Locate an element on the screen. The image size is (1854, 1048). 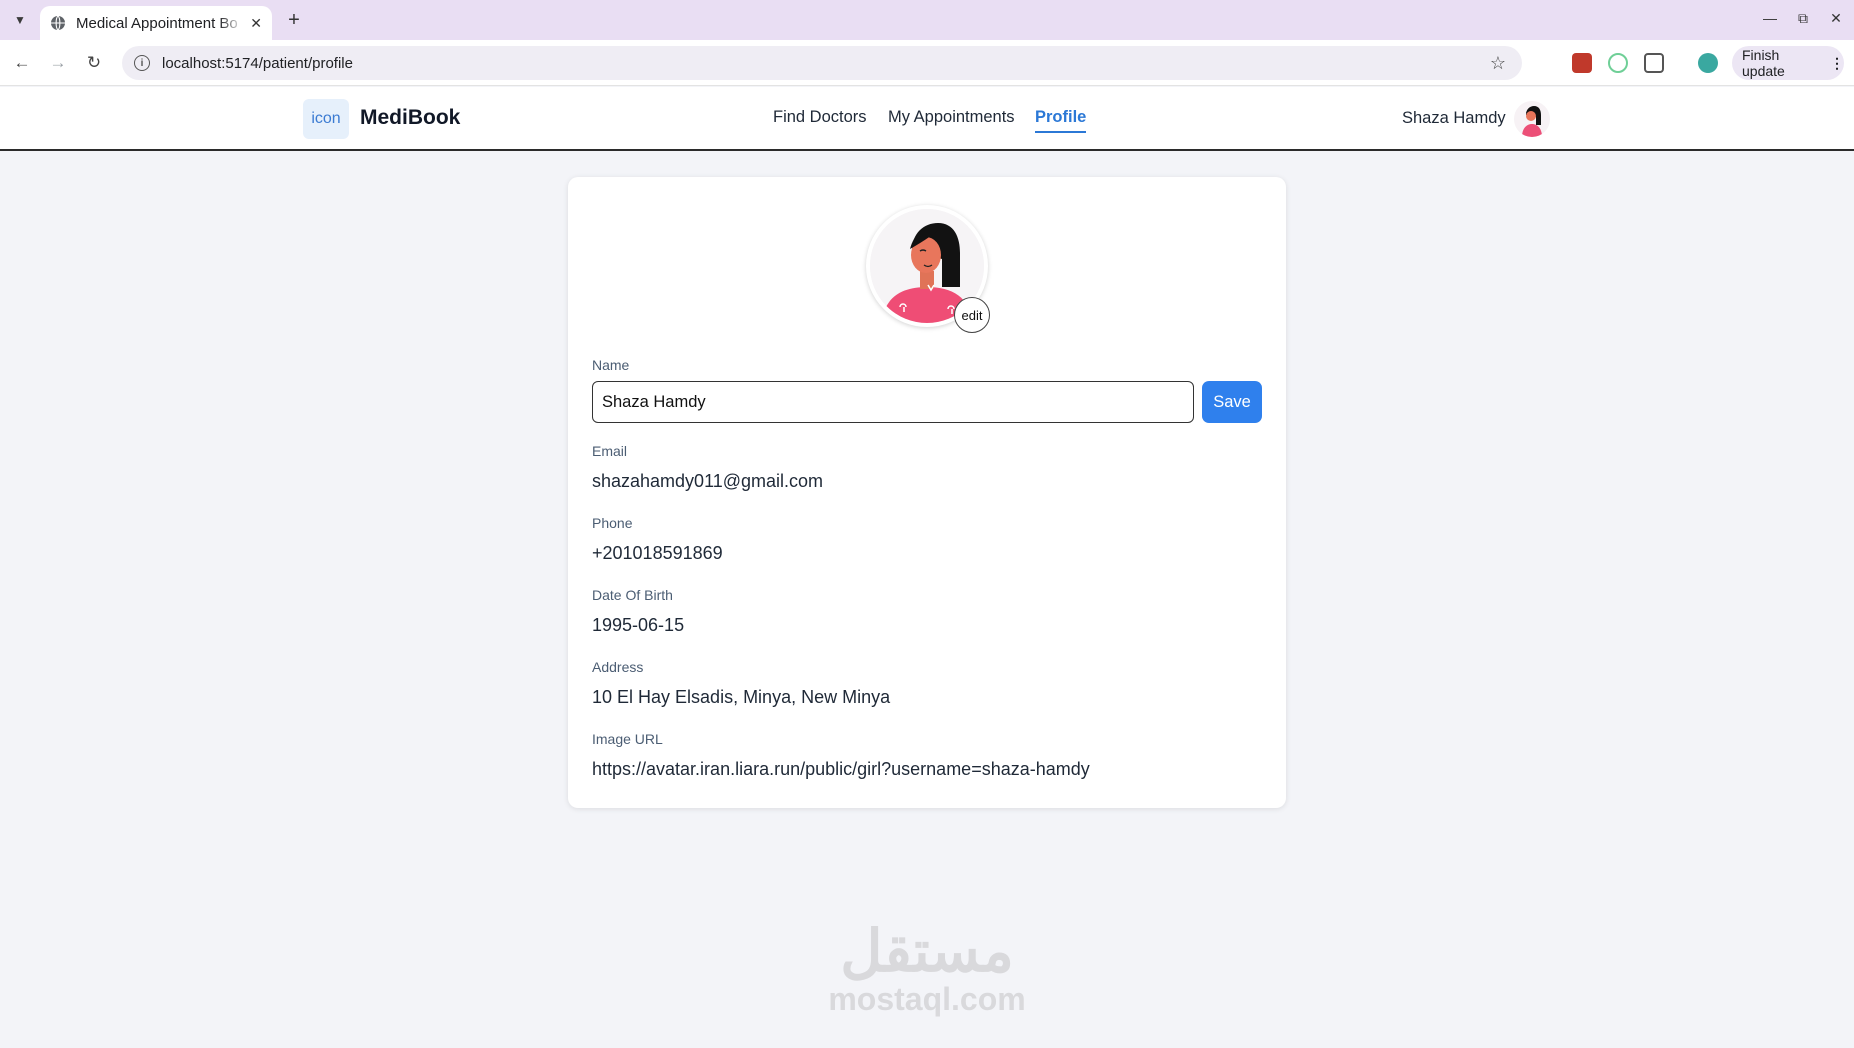
browser-tab: Medical Appointment Bo ✕ is located at coordinates (156, 23).